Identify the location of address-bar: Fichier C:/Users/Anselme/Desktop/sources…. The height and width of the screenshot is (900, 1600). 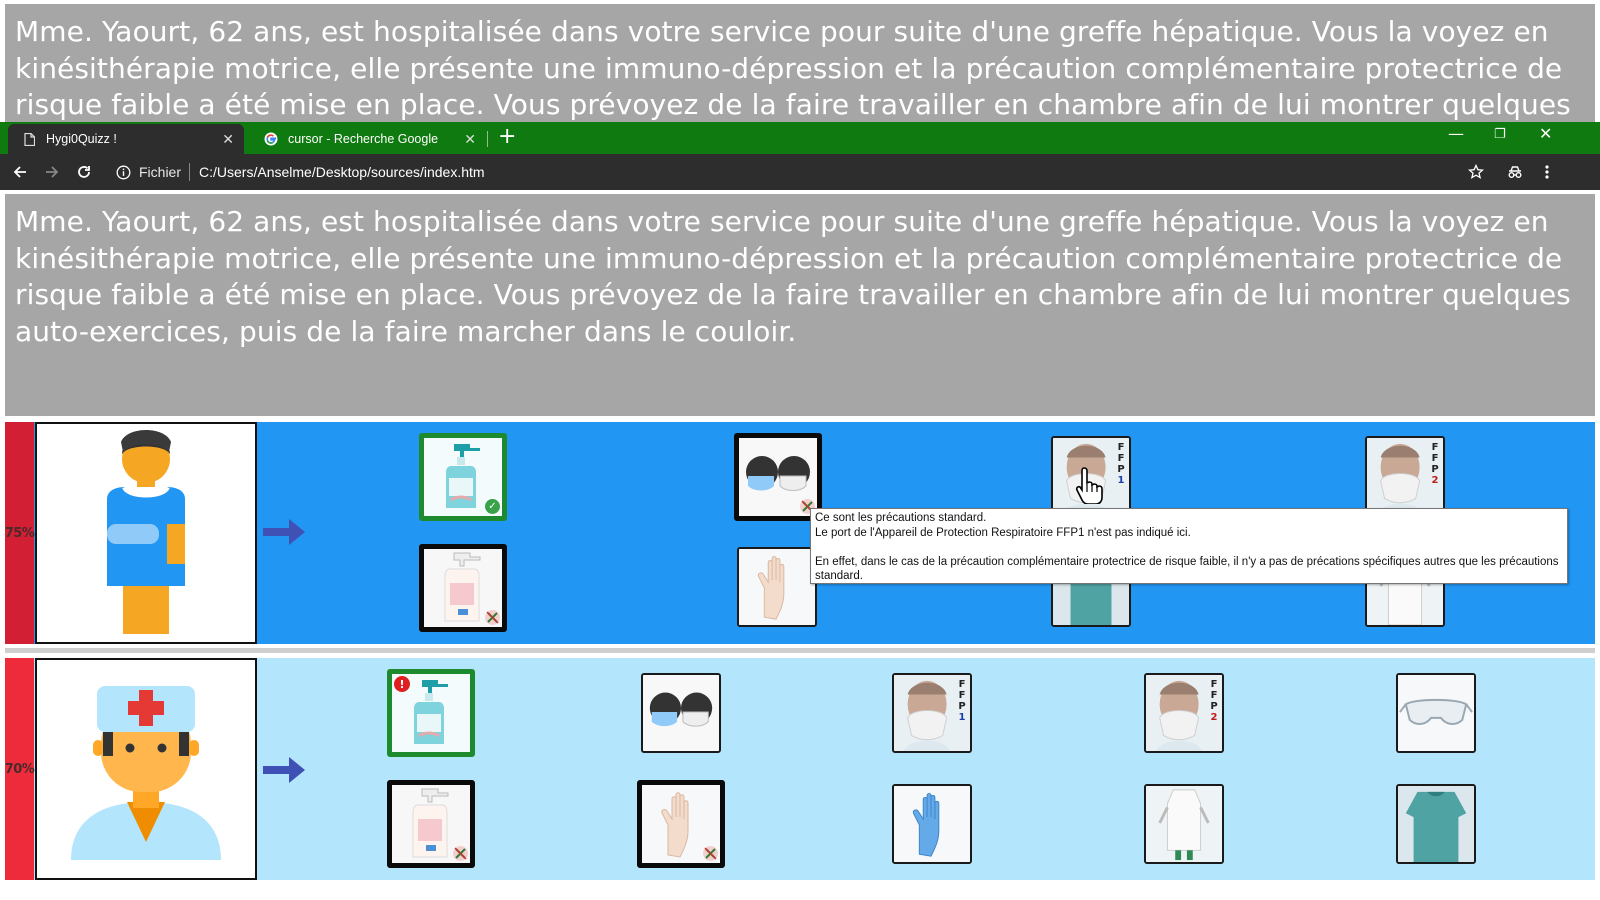
(802, 172).